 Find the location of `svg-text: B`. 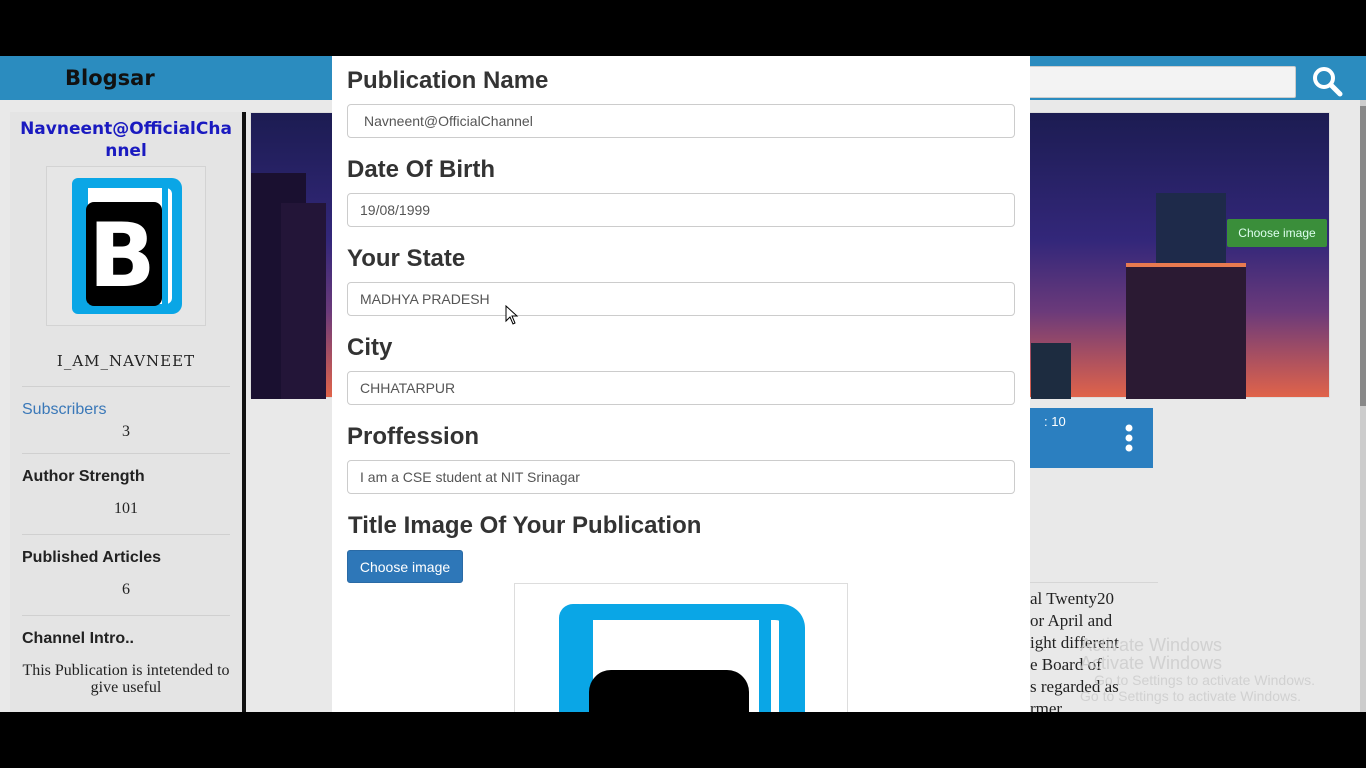

svg-text: B is located at coordinates (121, 255).